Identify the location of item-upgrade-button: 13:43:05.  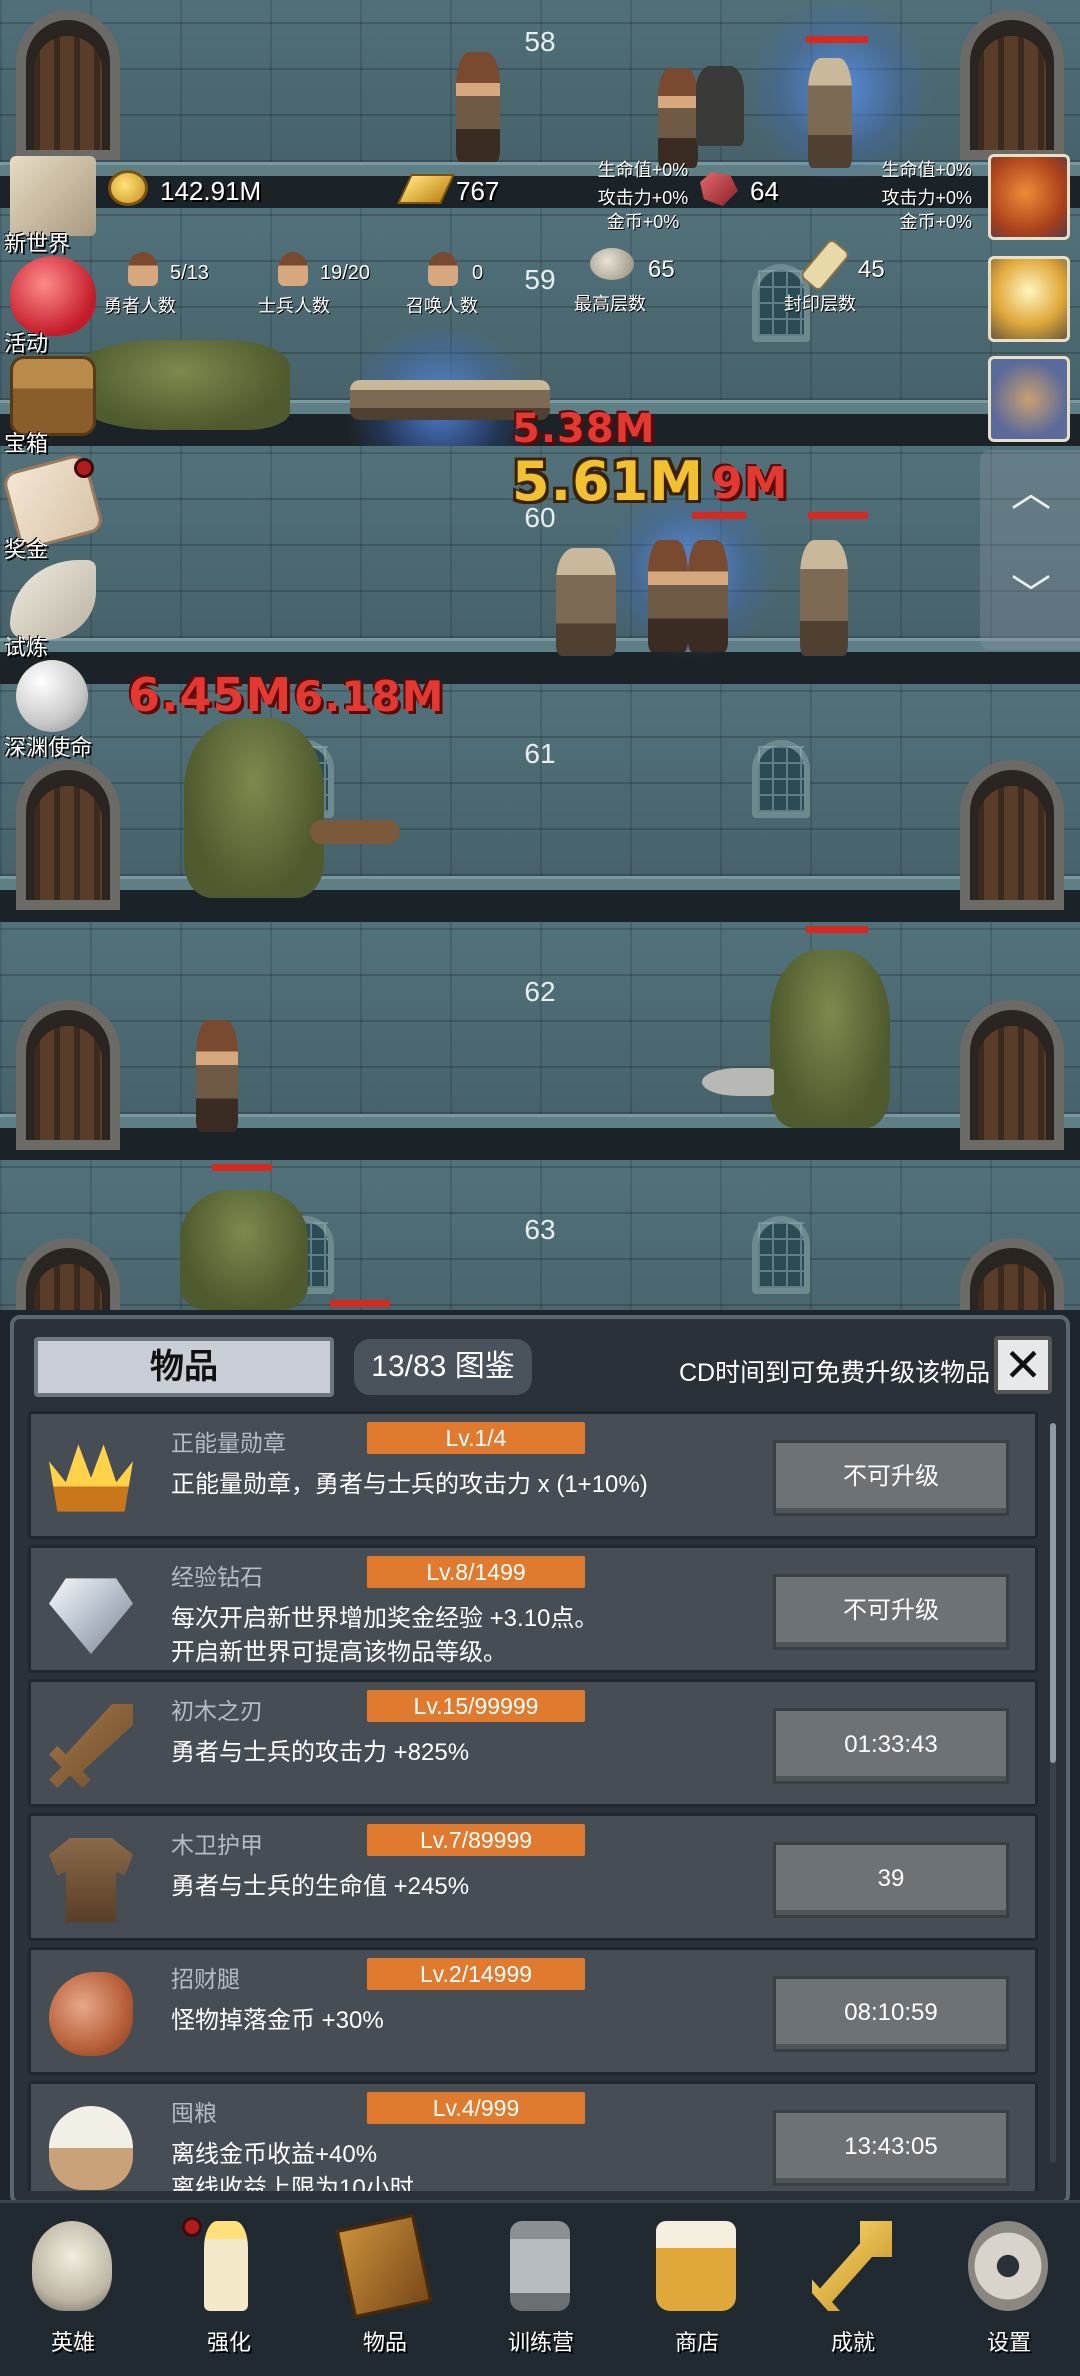
(891, 2148).